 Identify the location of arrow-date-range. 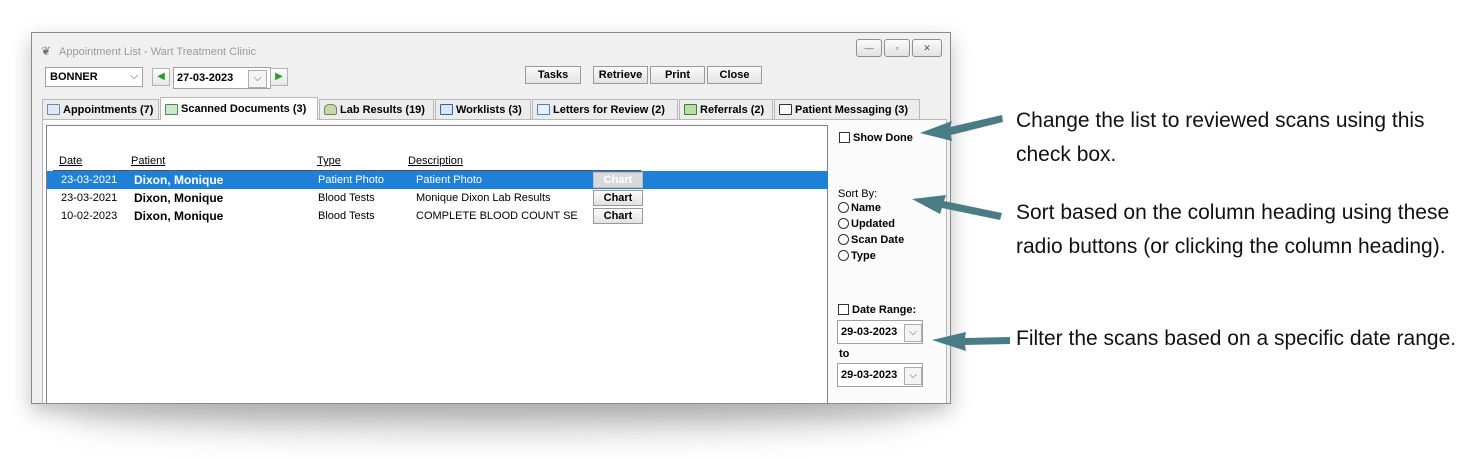
(971, 341).